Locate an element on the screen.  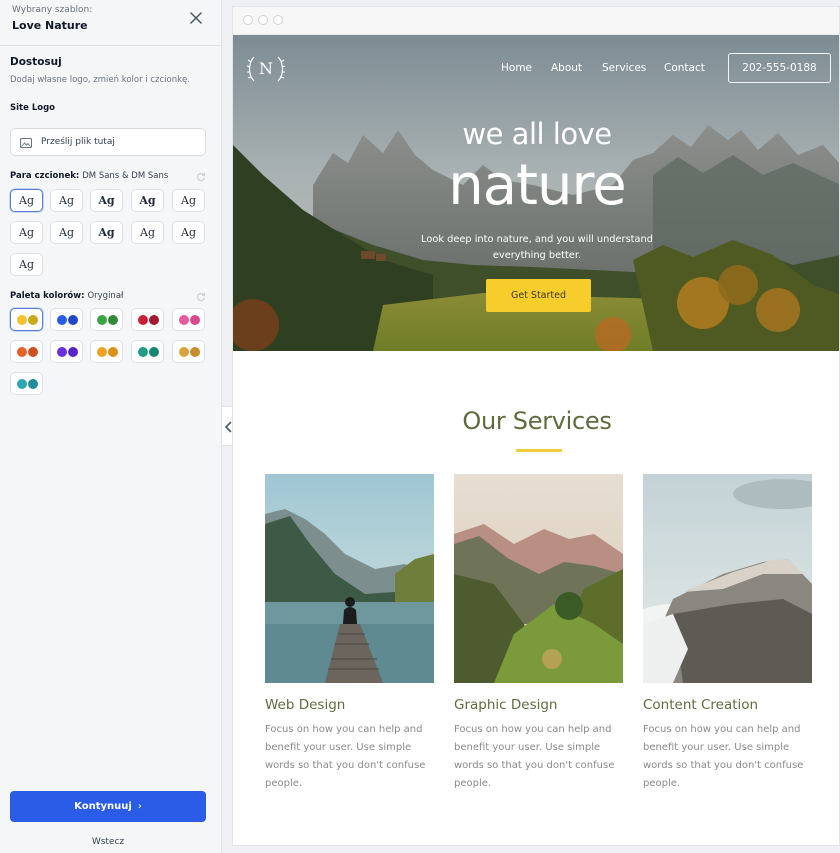
hero-subheading: we all love is located at coordinates (537, 134).